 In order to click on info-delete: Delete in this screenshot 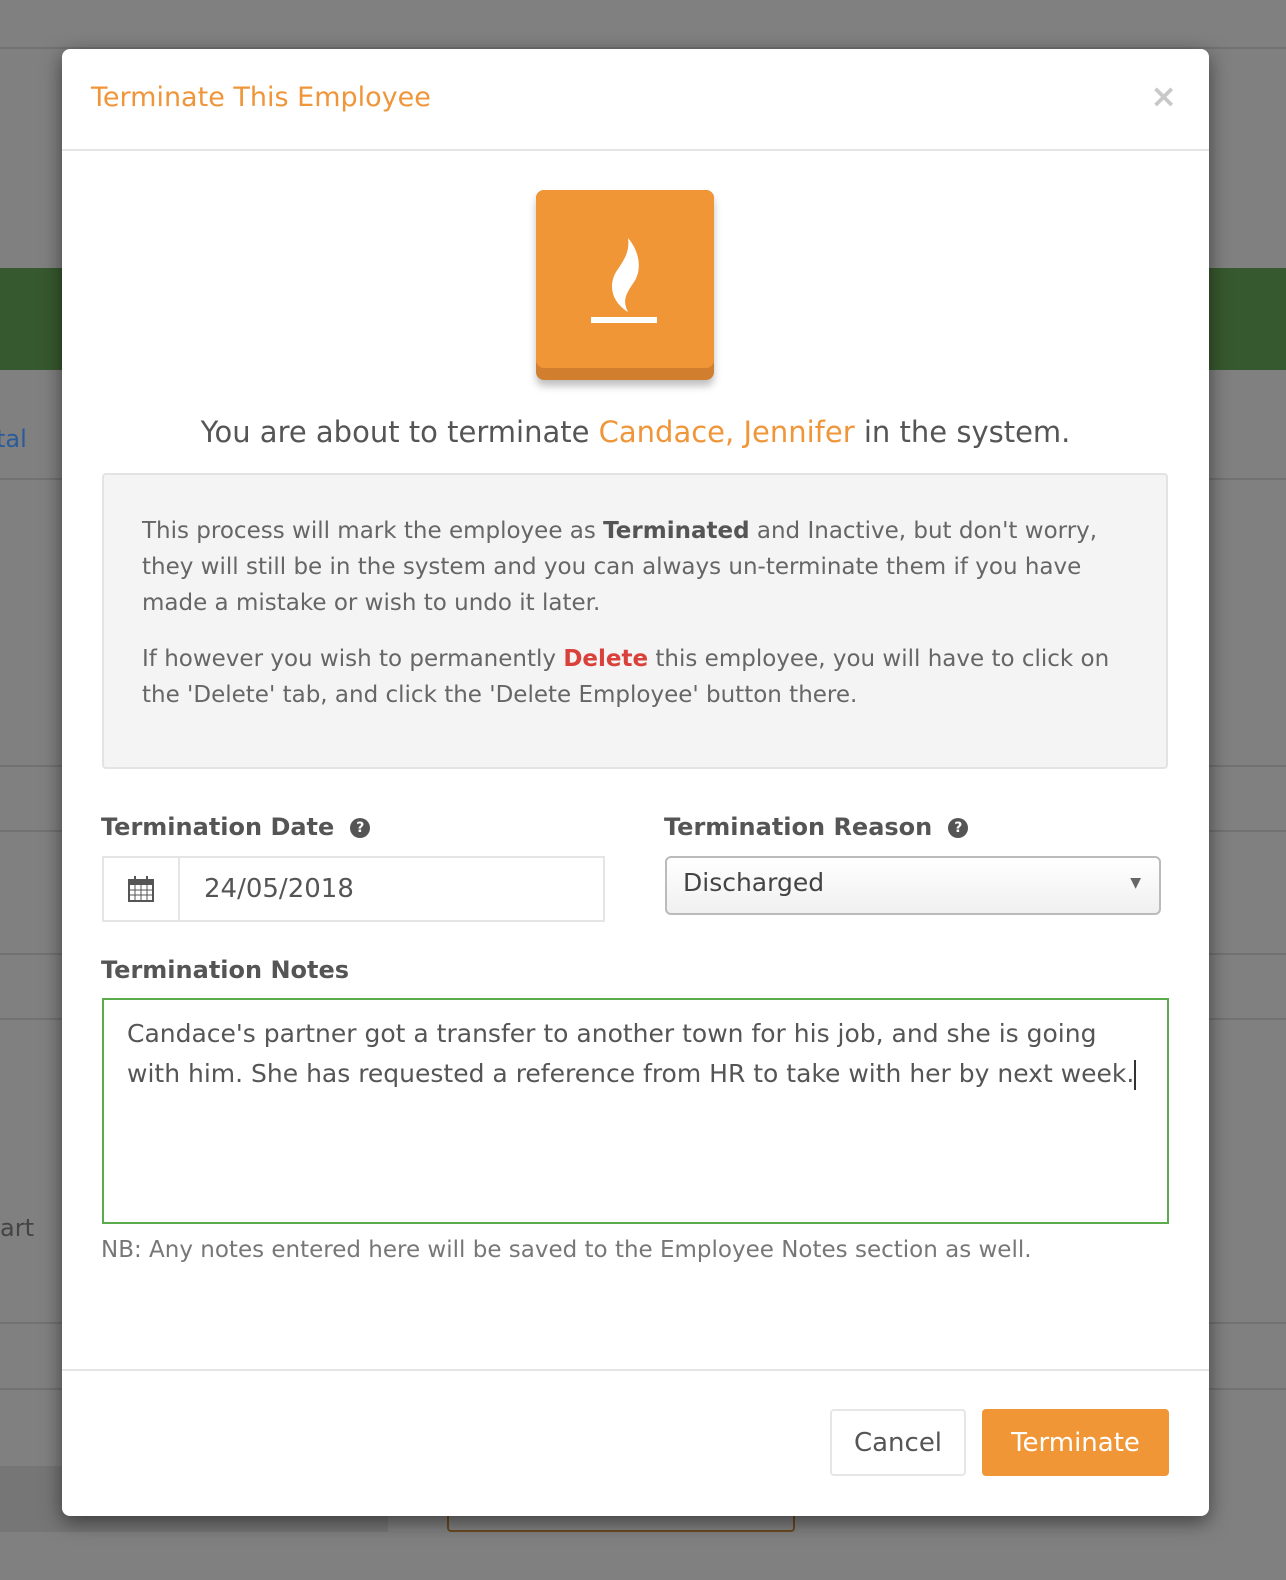, I will do `click(606, 659)`.